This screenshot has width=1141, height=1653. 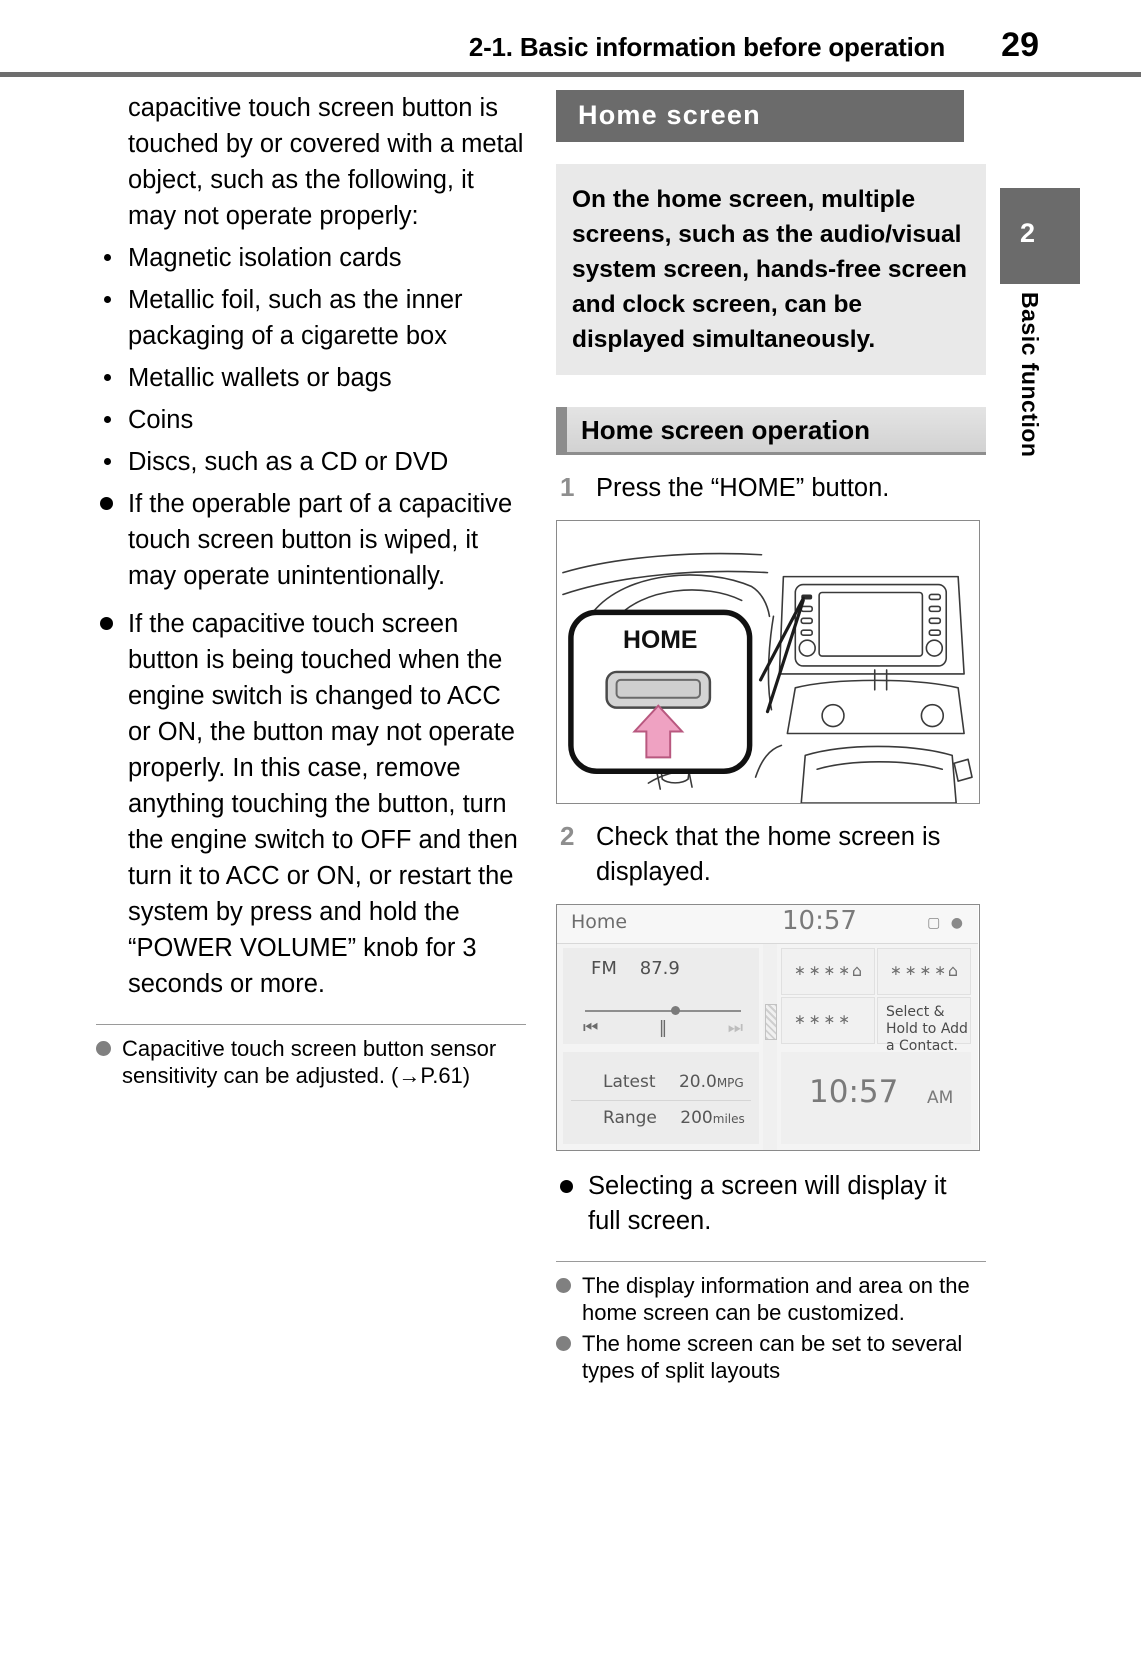 I want to click on list-item: Discs, such as a CD or DVD, so click(x=311, y=462).